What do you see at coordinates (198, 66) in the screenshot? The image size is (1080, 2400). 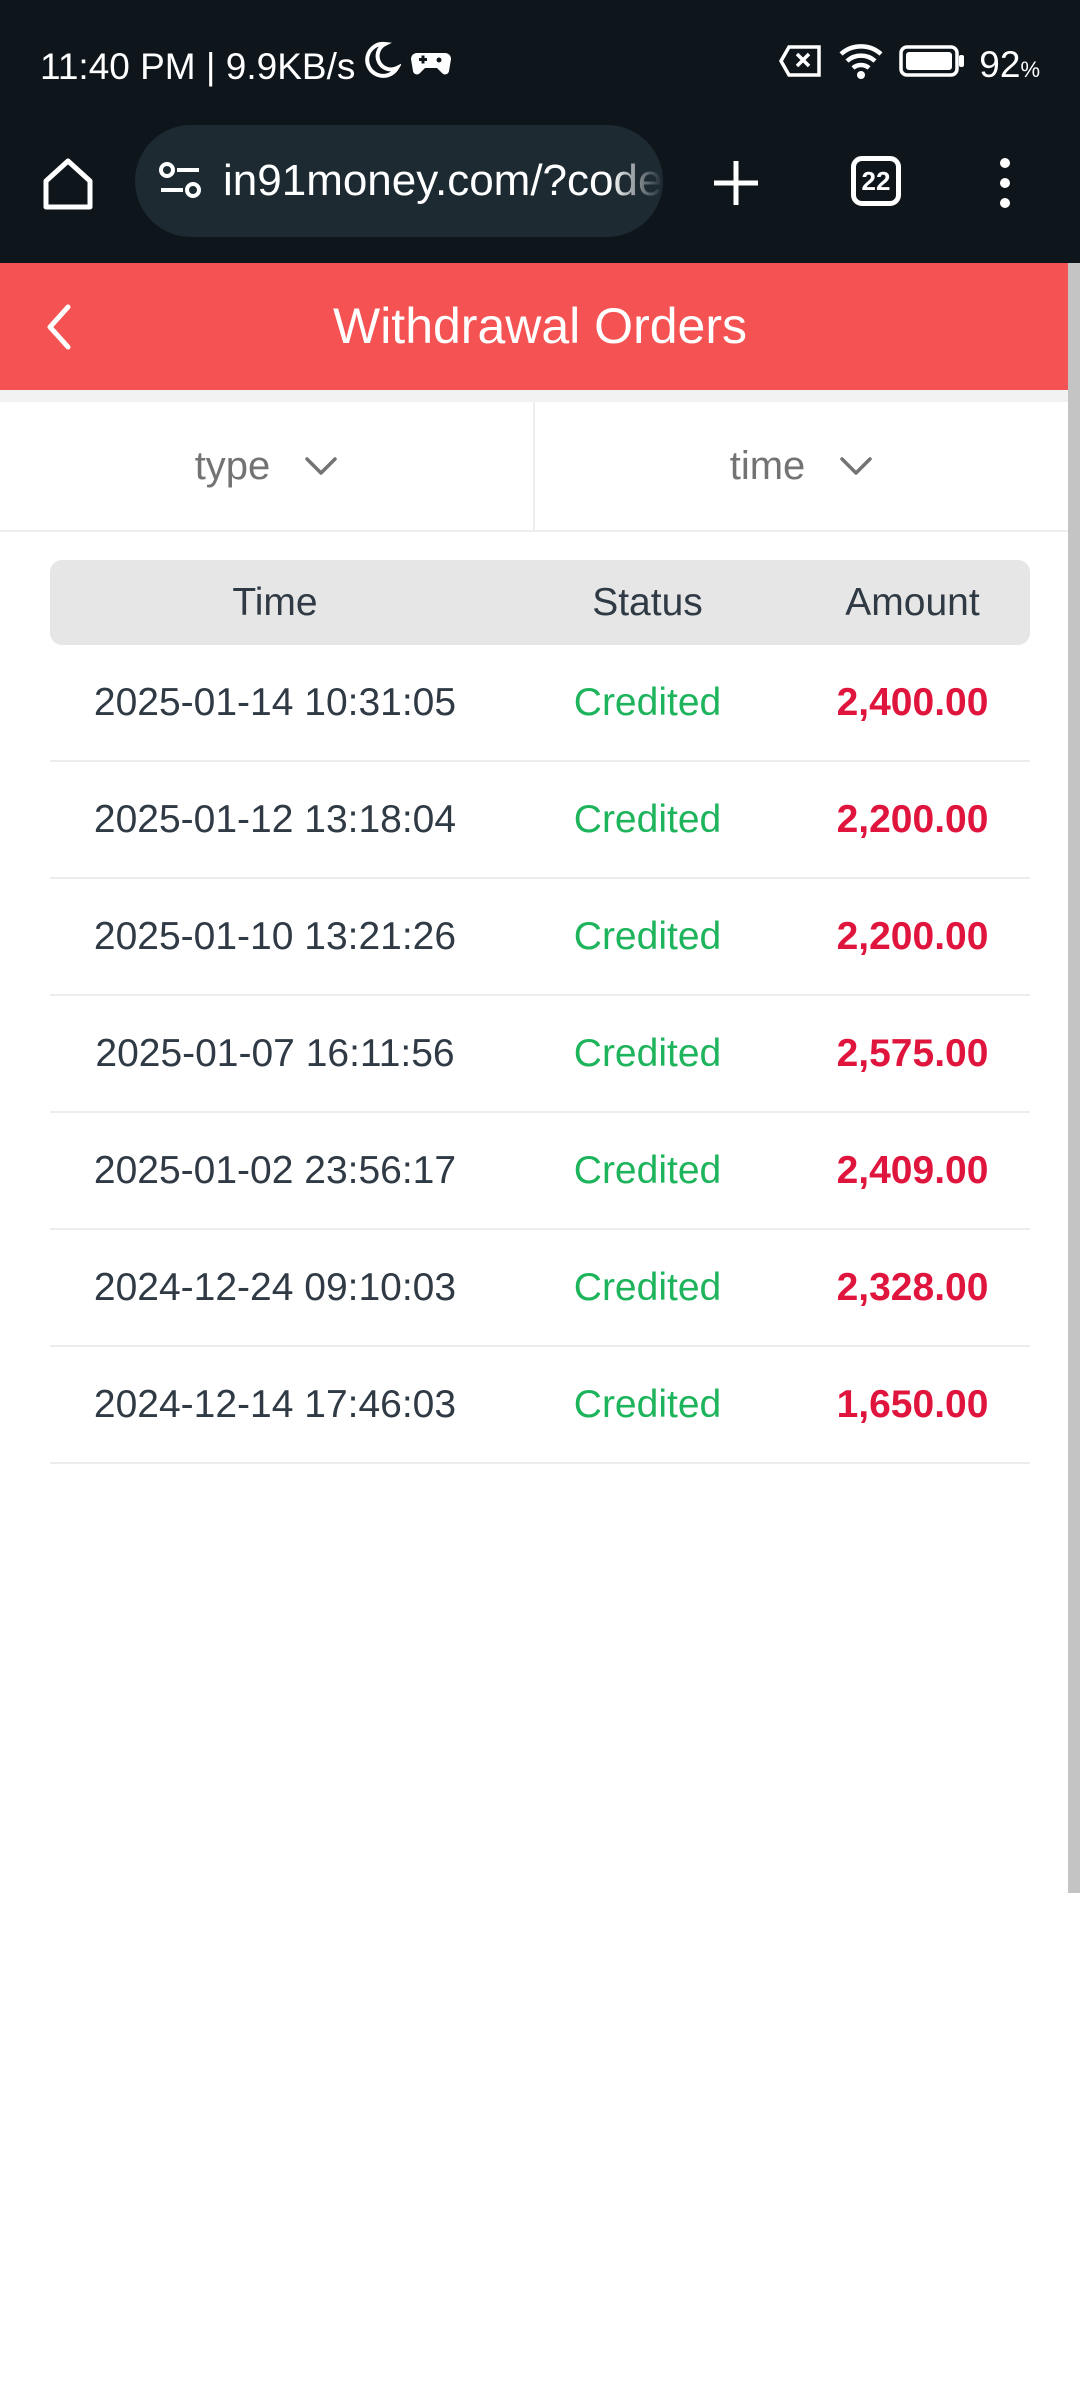 I see `status-time-speed: 11:40 PM | 9.9KB/s` at bounding box center [198, 66].